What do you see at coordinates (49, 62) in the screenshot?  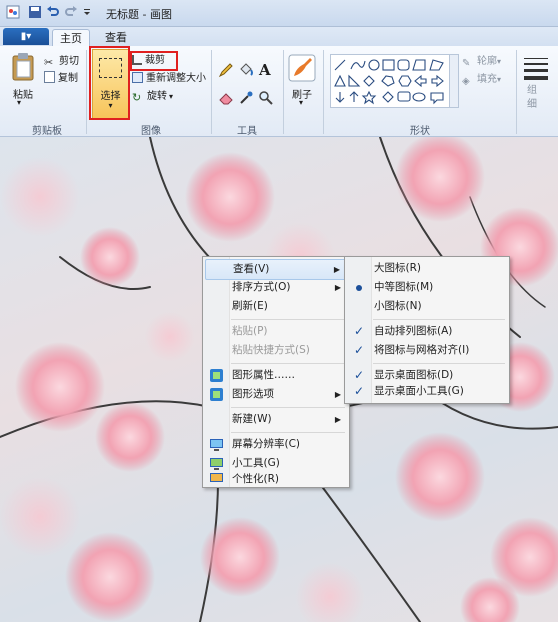 I see `scissors-icon: ✂` at bounding box center [49, 62].